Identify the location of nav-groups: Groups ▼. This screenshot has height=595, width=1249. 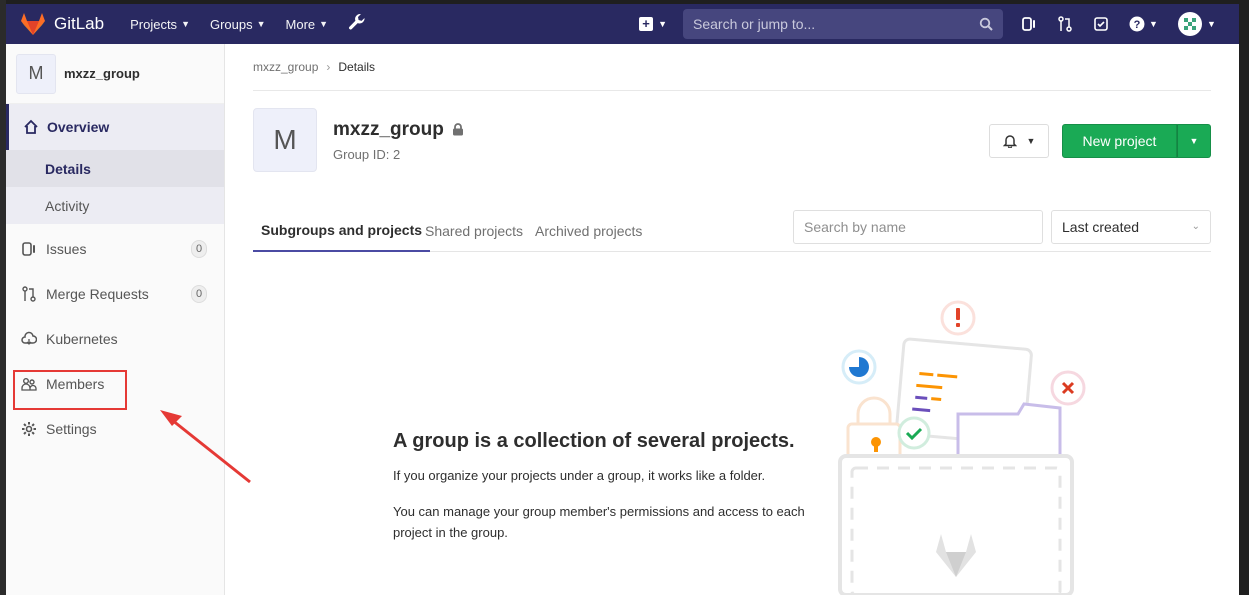
(238, 24).